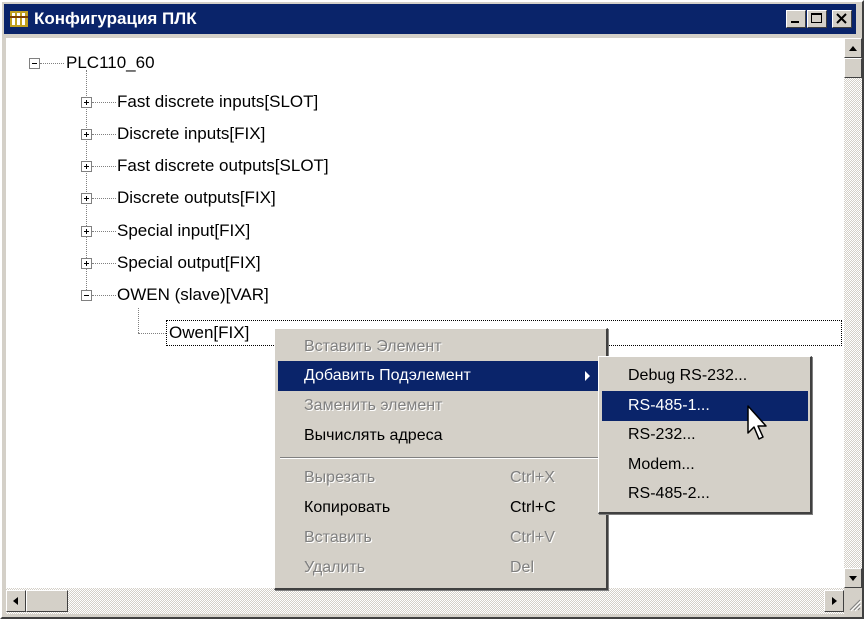 This screenshot has width=864, height=619. I want to click on maximize-icon, so click(816, 18).